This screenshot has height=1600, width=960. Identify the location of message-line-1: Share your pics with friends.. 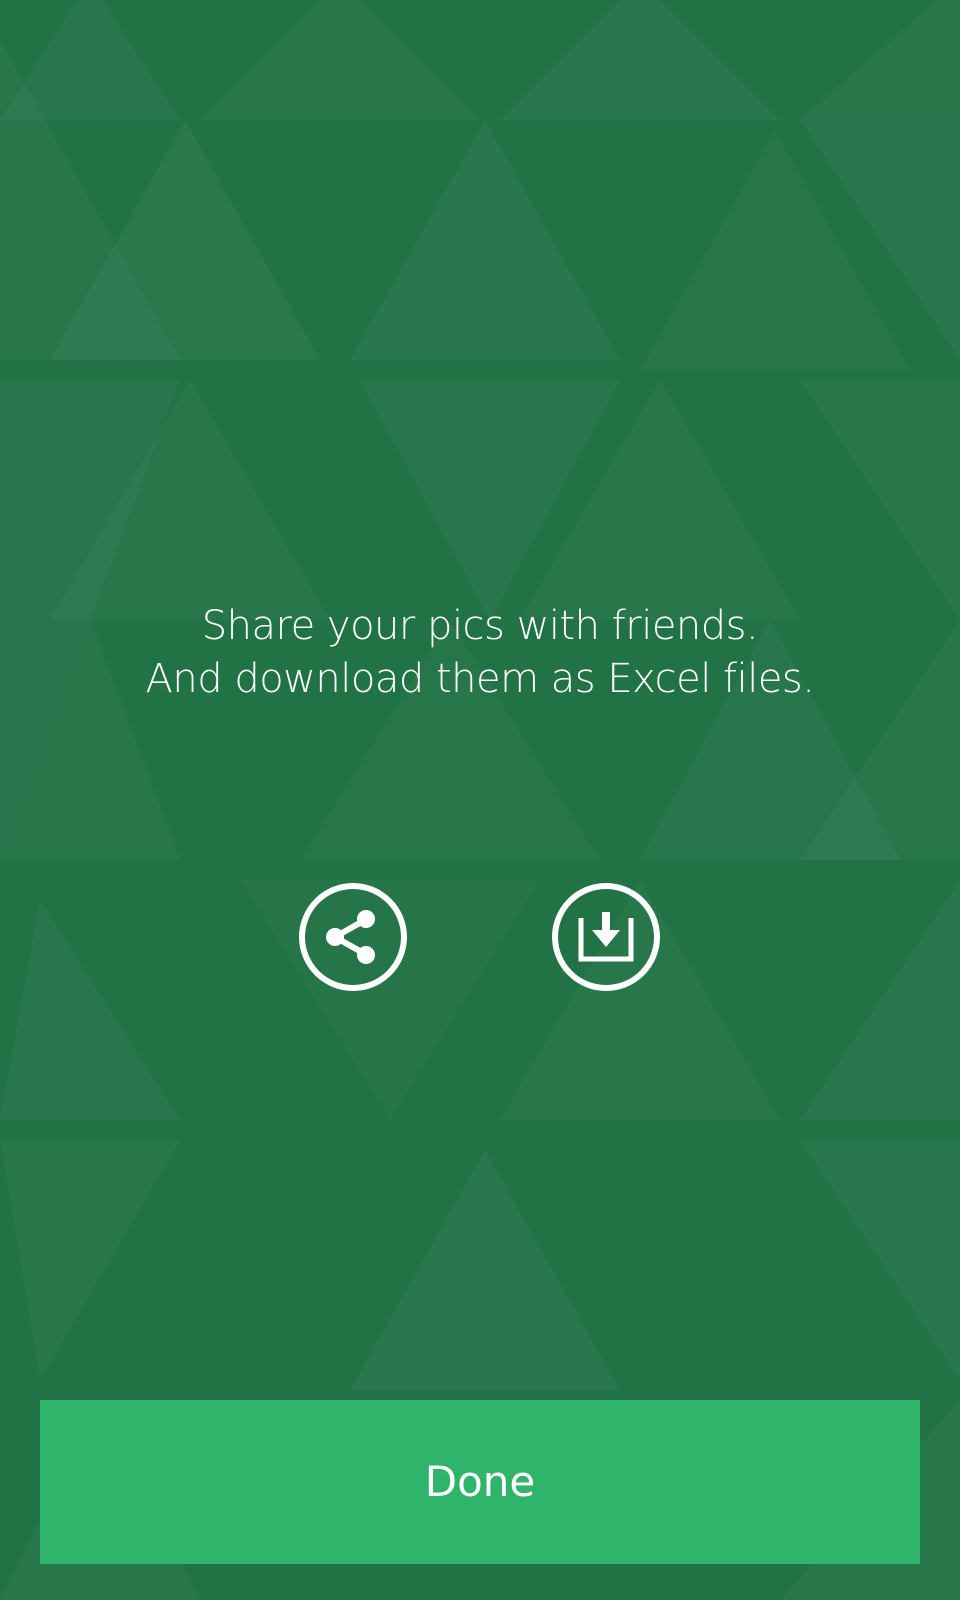
(480, 626).